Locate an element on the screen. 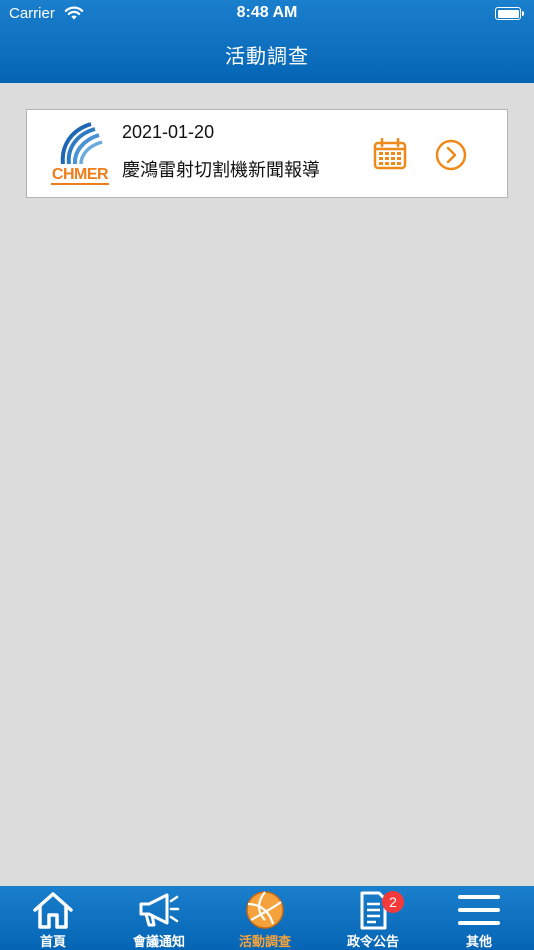 The height and width of the screenshot is (950, 534). logo-mark-icon is located at coordinates (81, 143).